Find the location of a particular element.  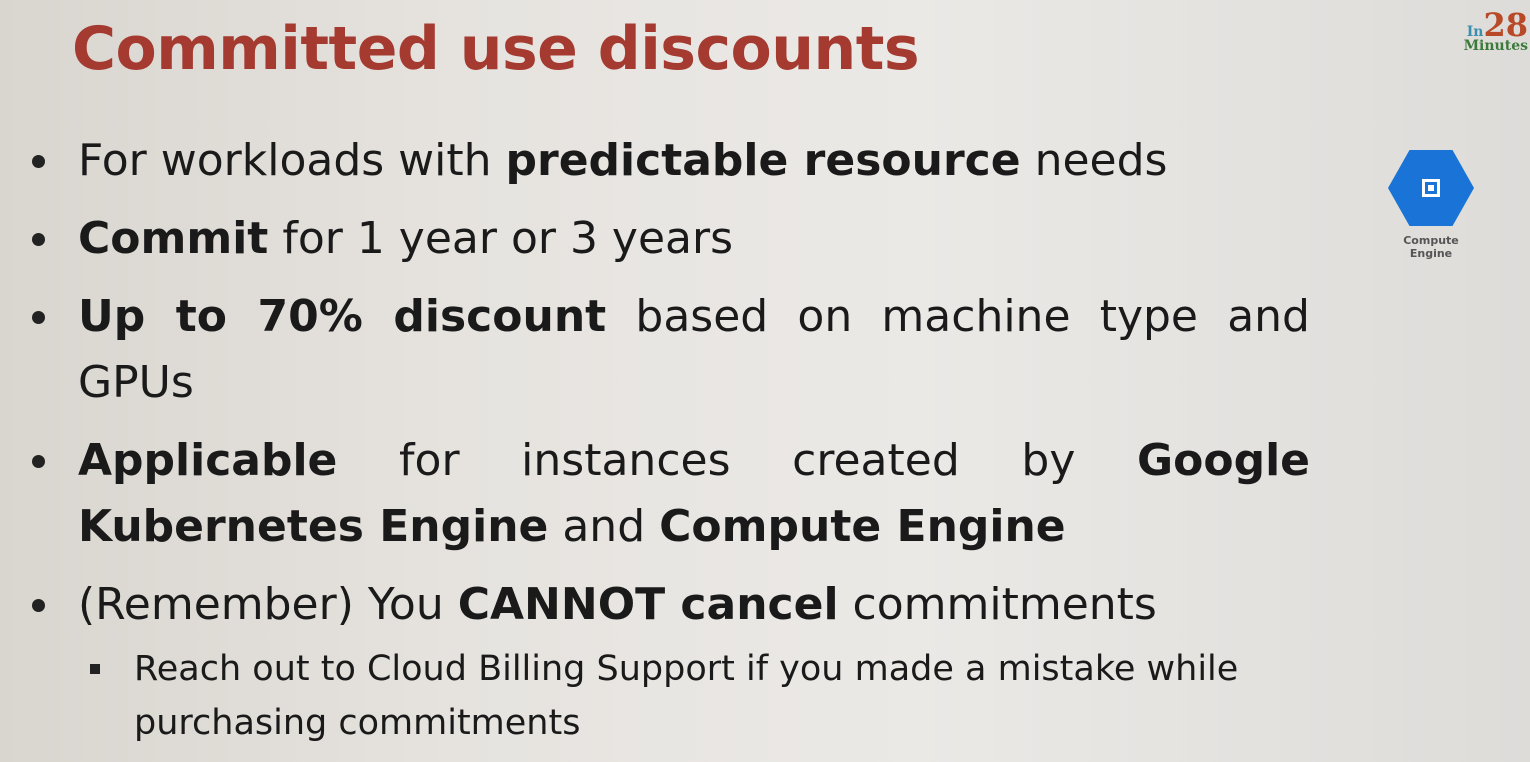

in28minutes-logo: In28 Minutes is located at coordinates (1496, 30).